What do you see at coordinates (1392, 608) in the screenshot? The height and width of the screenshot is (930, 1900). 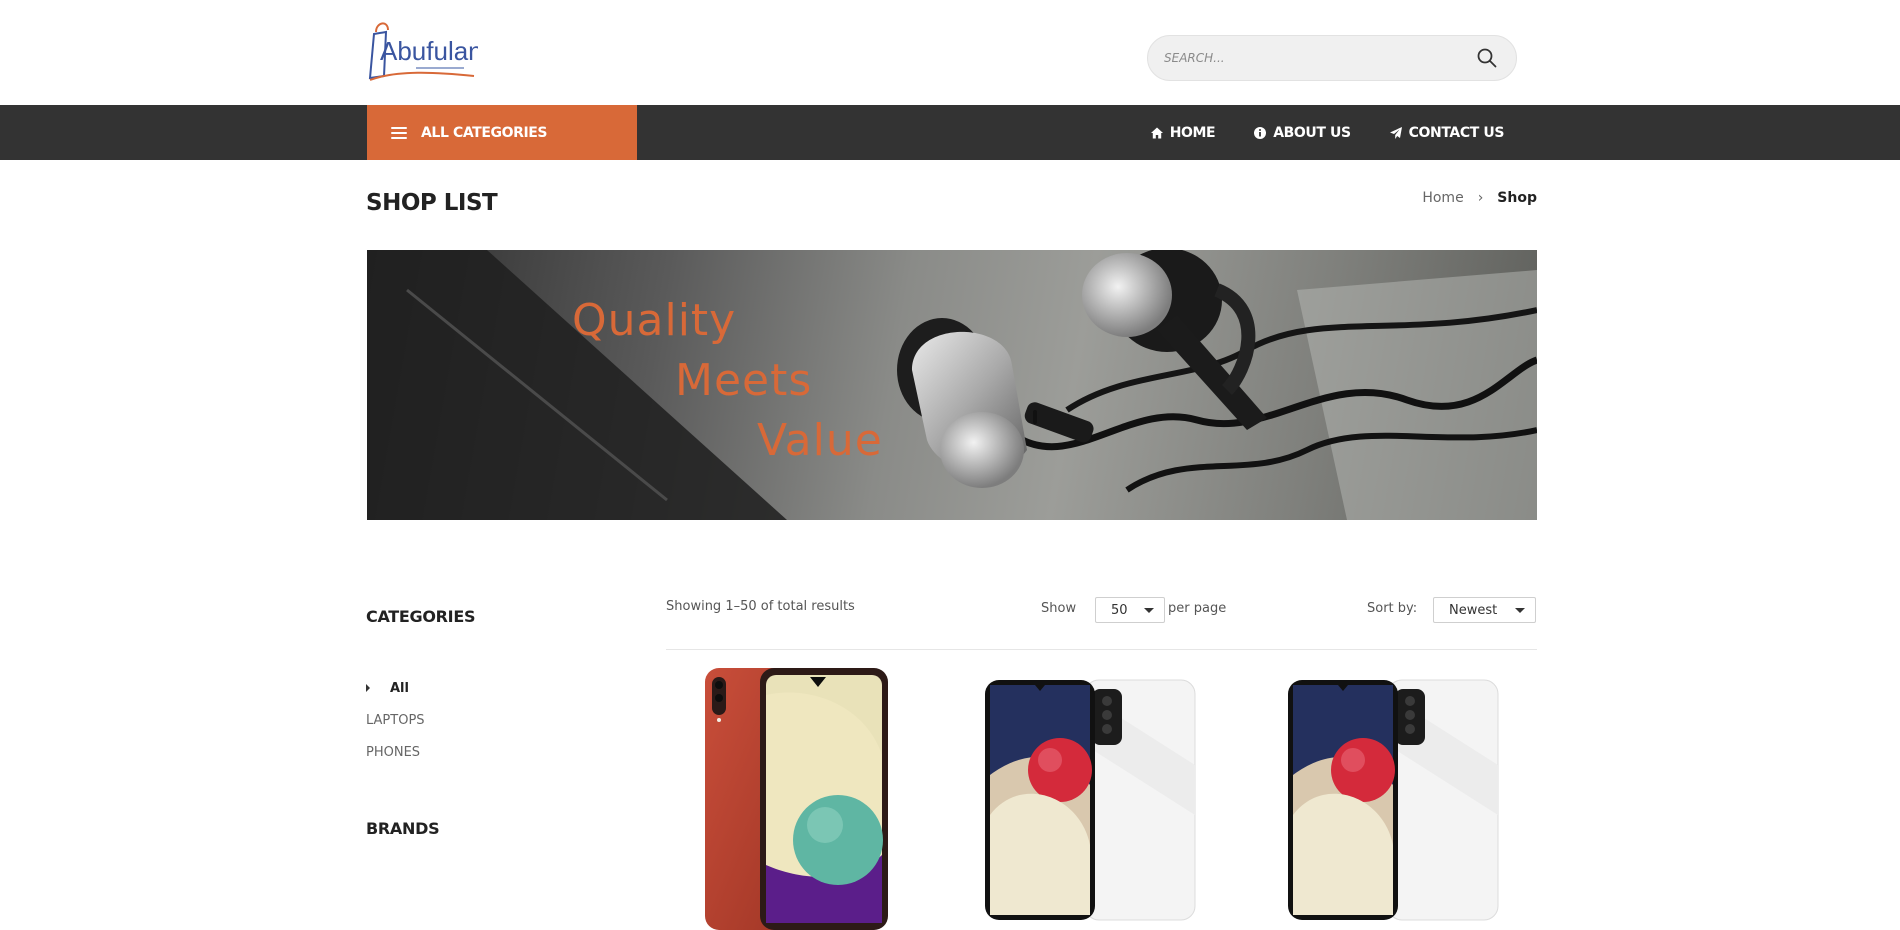 I see `sort-label: Sort by:` at bounding box center [1392, 608].